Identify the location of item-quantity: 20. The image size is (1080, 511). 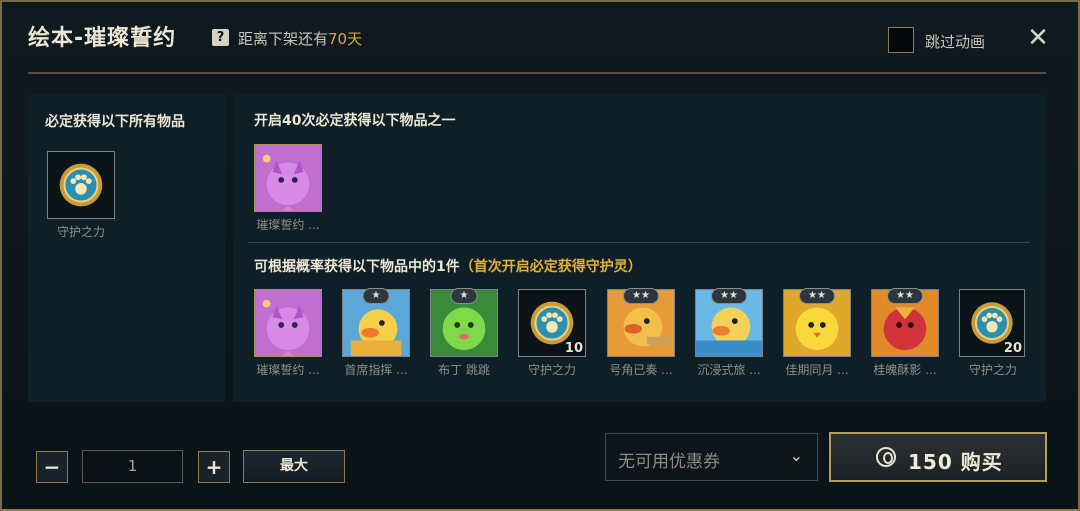
(1012, 348).